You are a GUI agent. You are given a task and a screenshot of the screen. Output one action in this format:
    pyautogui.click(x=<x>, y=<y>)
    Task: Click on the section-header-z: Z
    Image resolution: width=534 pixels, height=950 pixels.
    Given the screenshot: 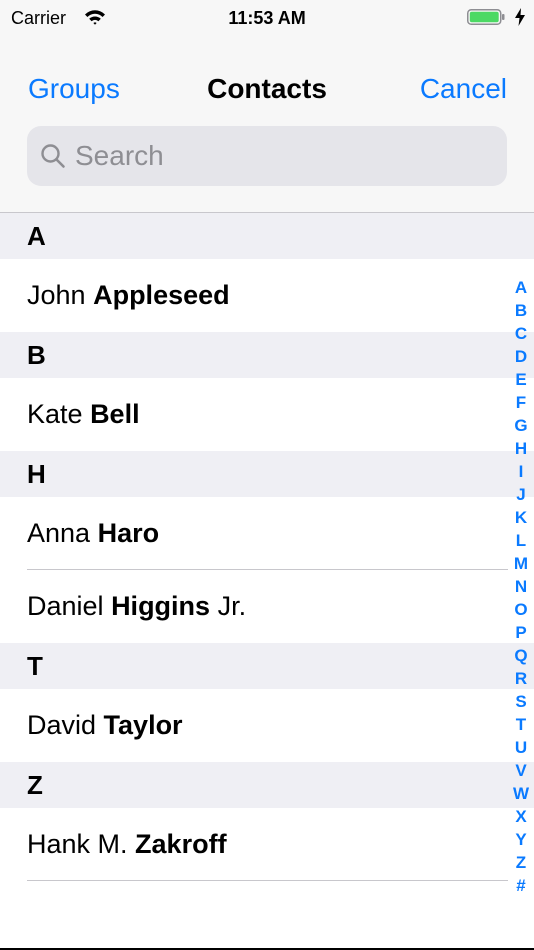 What is the action you would take?
    pyautogui.click(x=267, y=785)
    